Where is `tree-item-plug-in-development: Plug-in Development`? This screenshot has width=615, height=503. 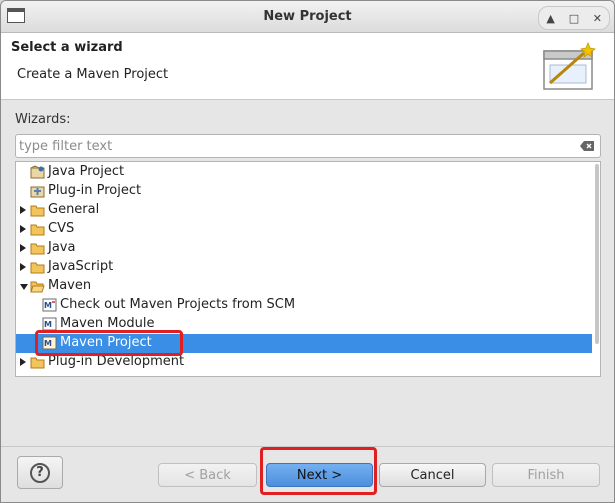
tree-item-plug-in-development: Plug-in Development is located at coordinates (308, 362).